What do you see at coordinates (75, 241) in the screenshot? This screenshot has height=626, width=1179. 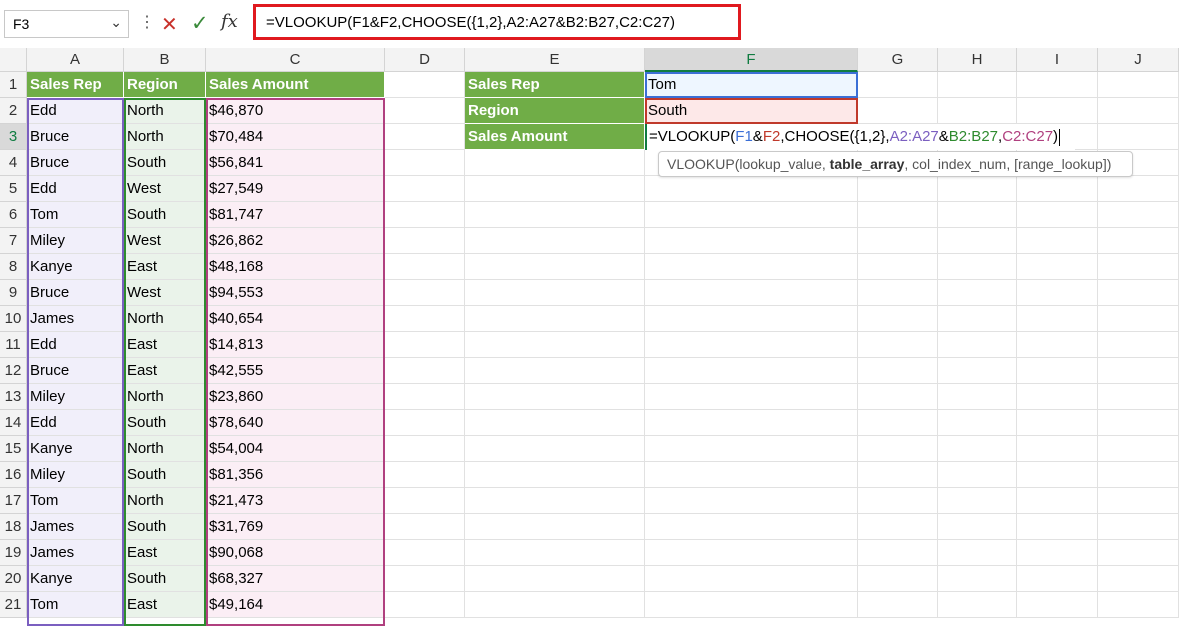 I see `cell-a7: Miley` at bounding box center [75, 241].